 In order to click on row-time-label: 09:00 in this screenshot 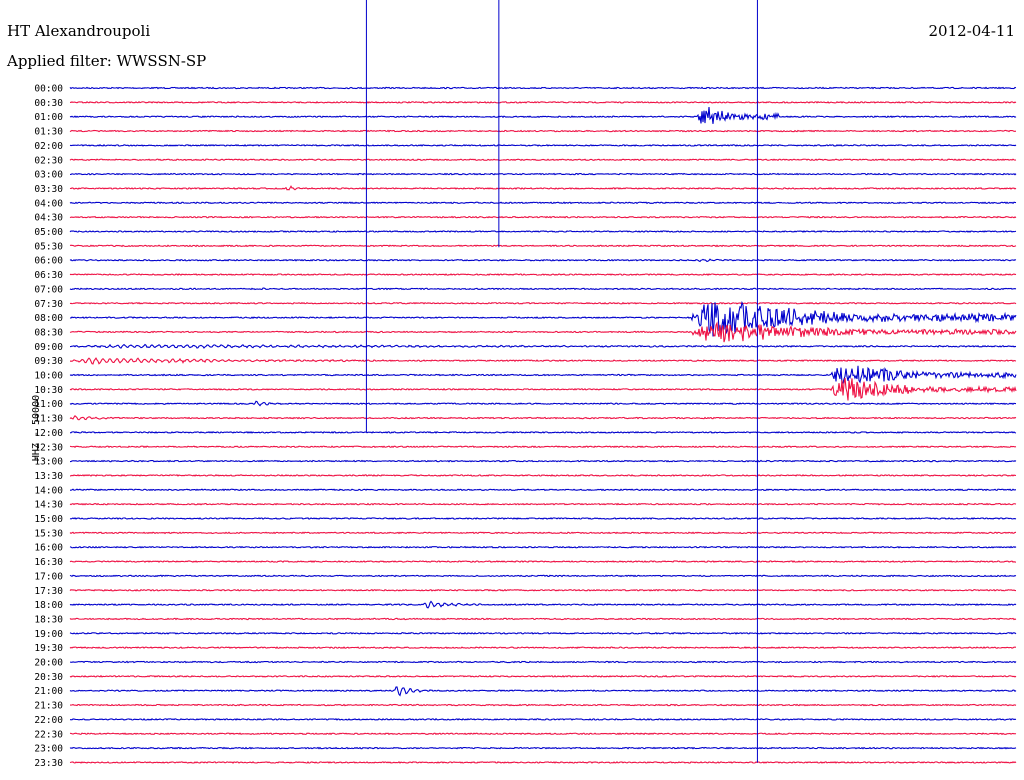, I will do `click(48, 347)`.